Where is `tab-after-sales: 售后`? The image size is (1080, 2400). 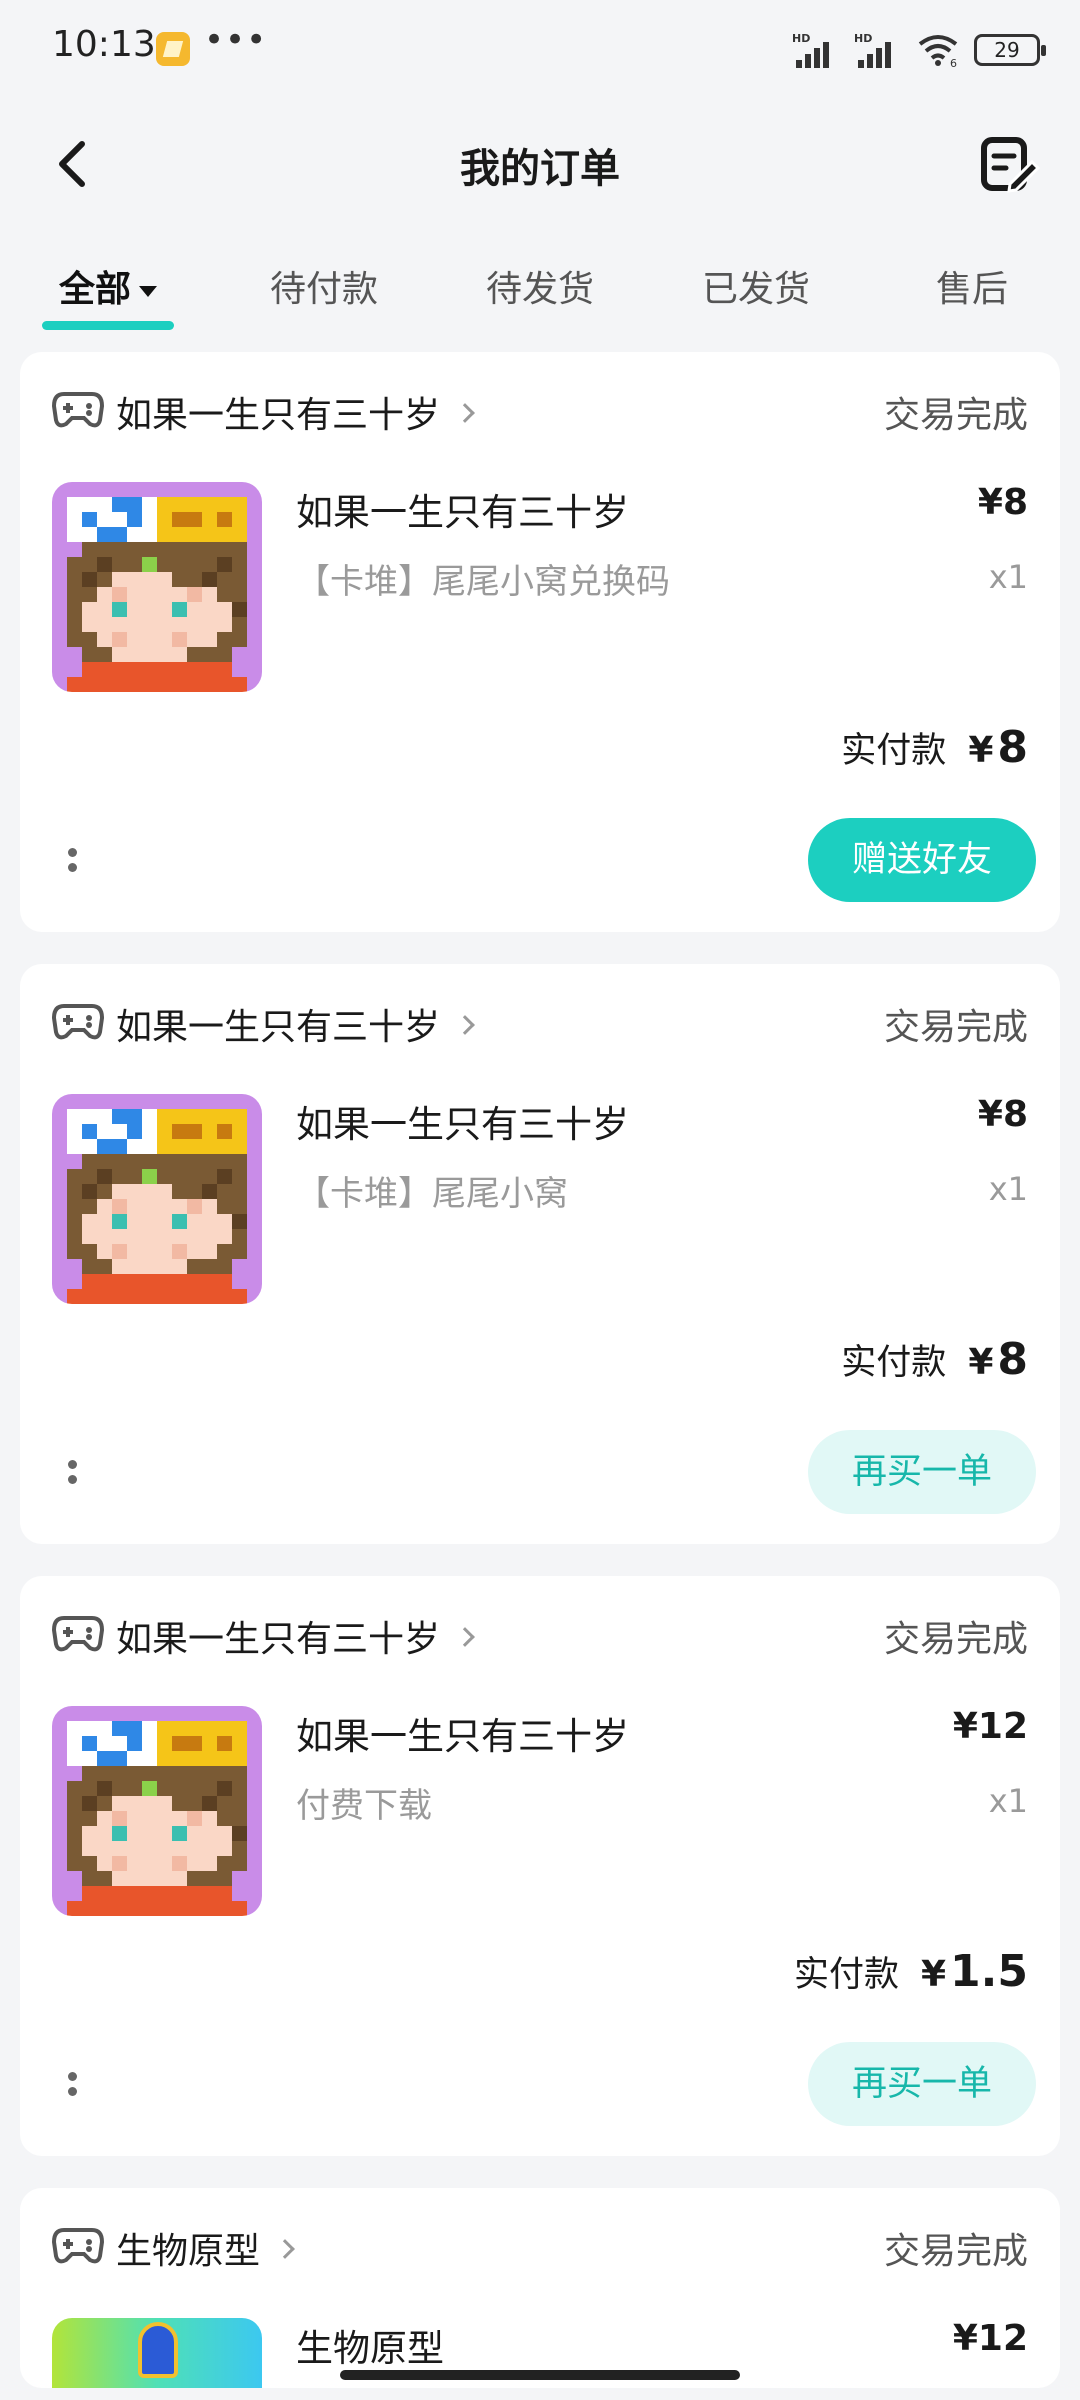 tab-after-sales: 售后 is located at coordinates (972, 290).